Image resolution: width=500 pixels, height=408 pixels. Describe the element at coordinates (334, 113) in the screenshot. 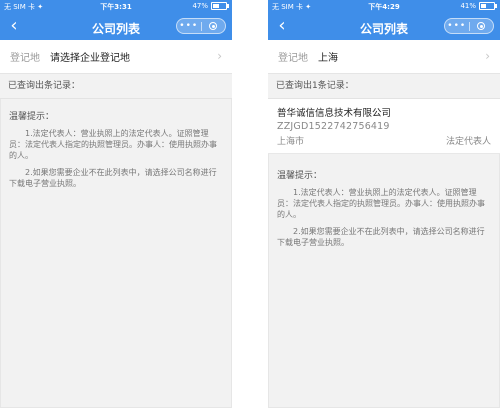

I see `company-name: 普华诚信信息技术有限公司` at that location.